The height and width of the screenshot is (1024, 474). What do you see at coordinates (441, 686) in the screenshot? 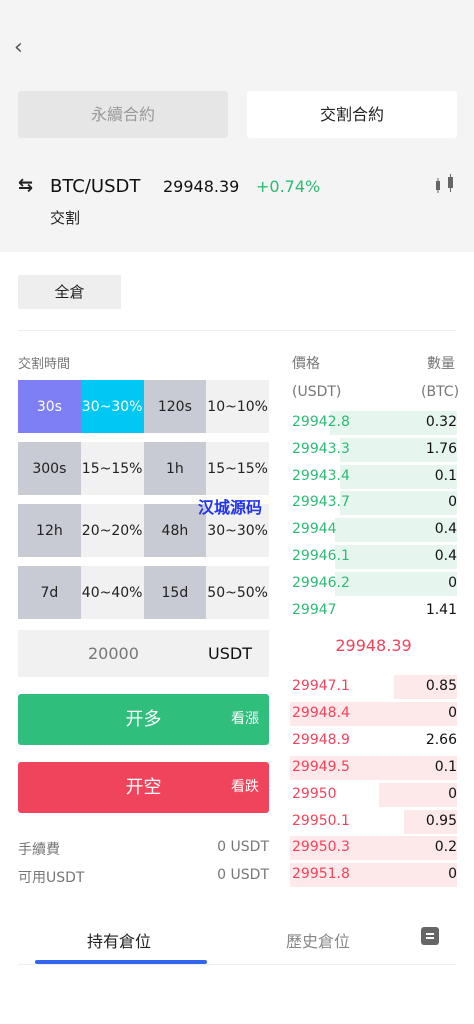
I see `orderbook-qty: 0.85` at bounding box center [441, 686].